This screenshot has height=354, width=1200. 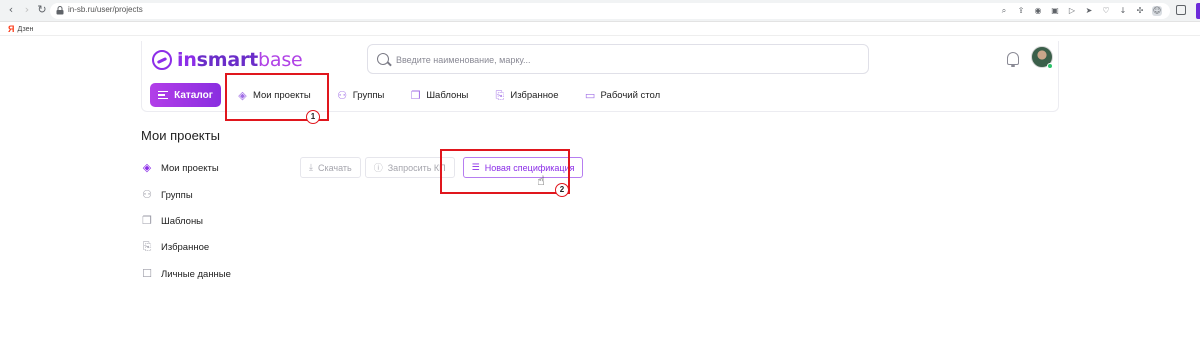 What do you see at coordinates (562, 190) in the screenshot?
I see `annotation-number-2: 2` at bounding box center [562, 190].